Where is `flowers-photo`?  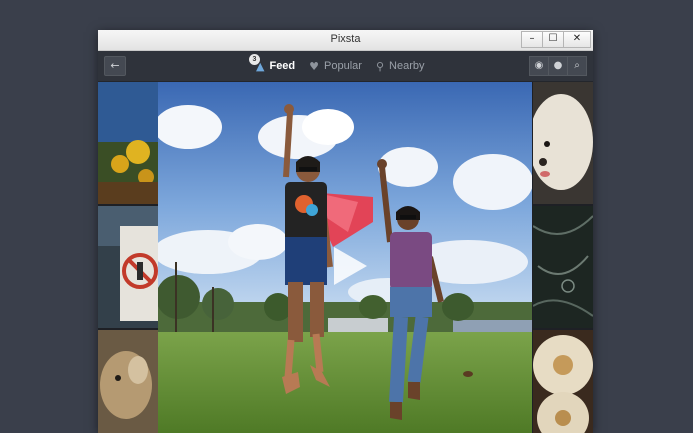 flowers-photo is located at coordinates (128, 143).